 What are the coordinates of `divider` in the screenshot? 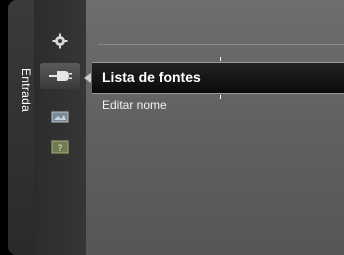 It's located at (221, 44).